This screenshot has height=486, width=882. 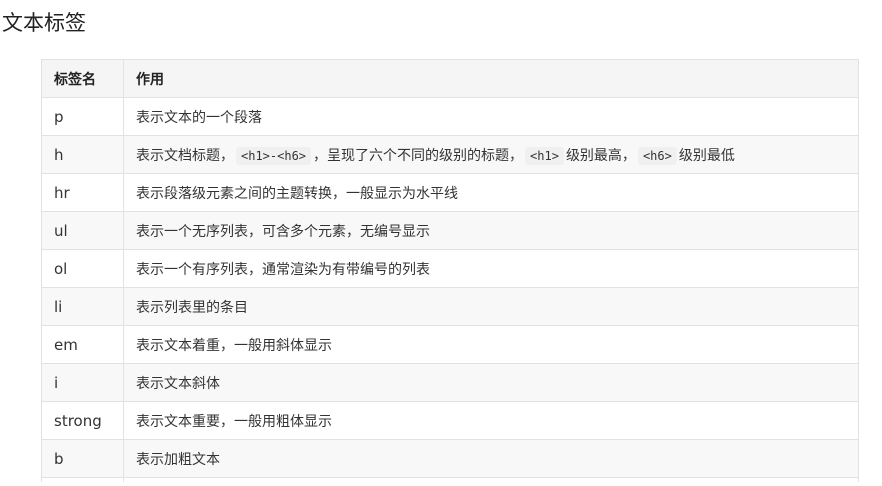 What do you see at coordinates (82, 306) in the screenshot?
I see `tag-cell: li` at bounding box center [82, 306].